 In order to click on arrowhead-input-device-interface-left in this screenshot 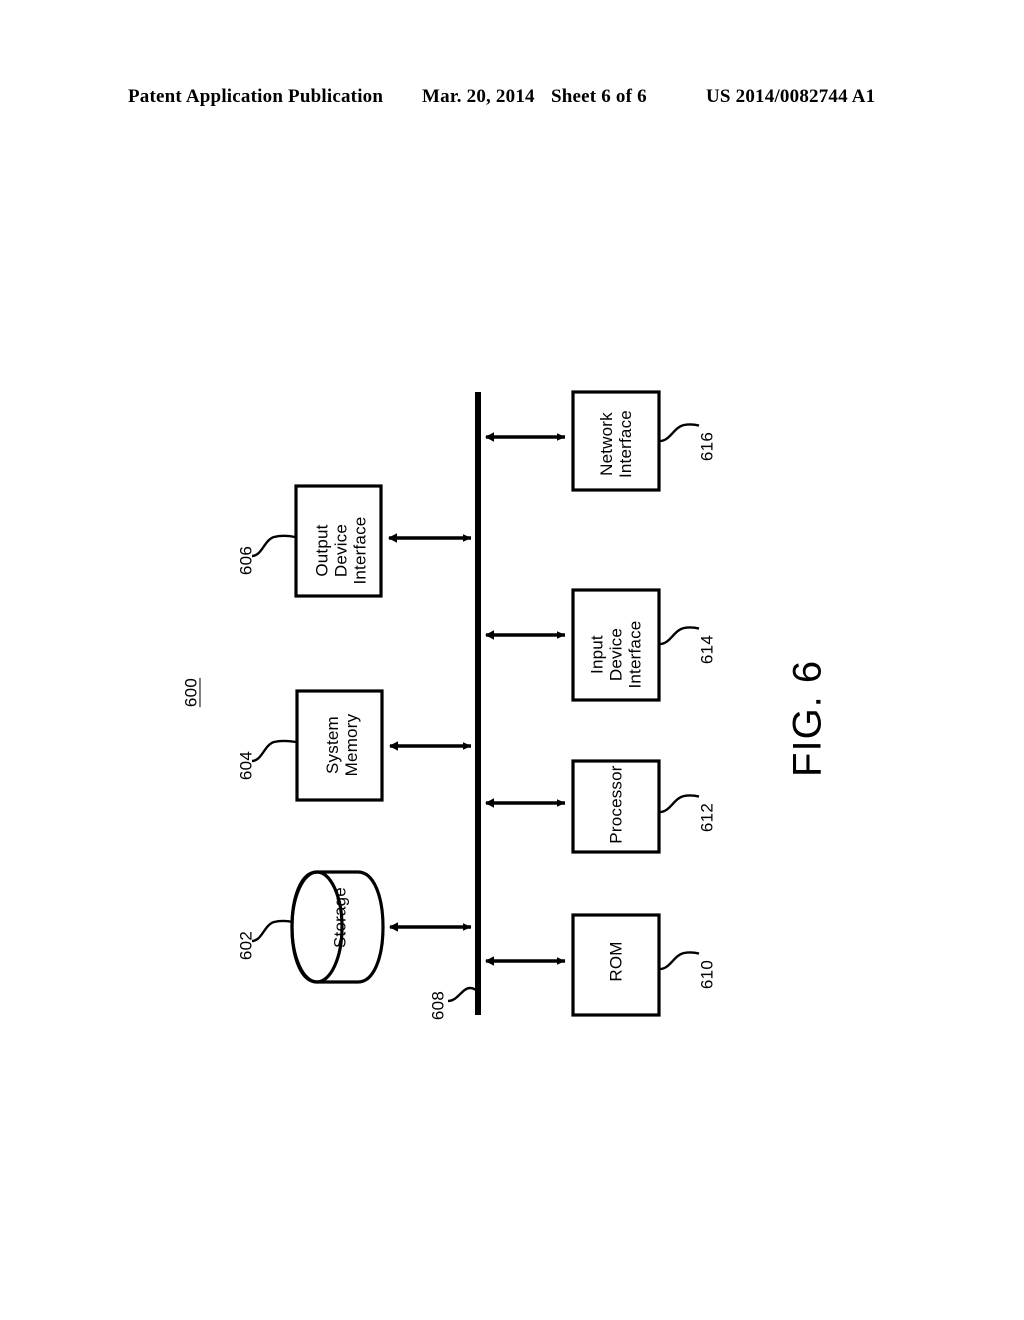, I will do `click(489, 635)`.